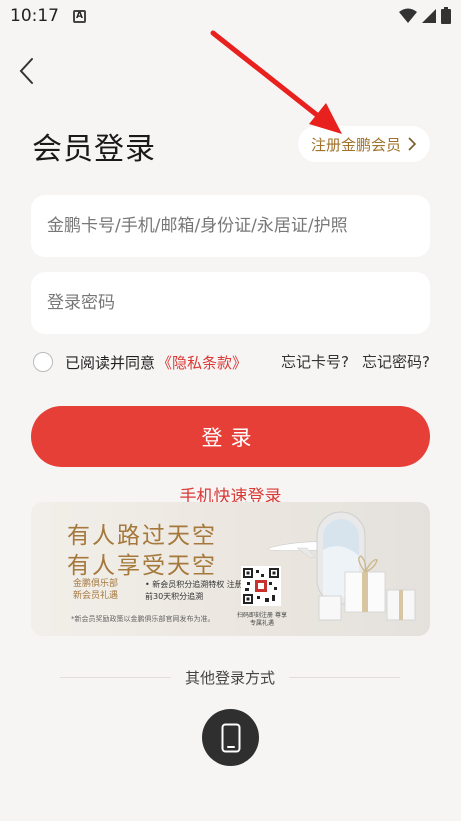 This screenshot has height=821, width=461. Describe the element at coordinates (355, 144) in the screenshot. I see `register-member-label: 注册金鹏会员` at that location.